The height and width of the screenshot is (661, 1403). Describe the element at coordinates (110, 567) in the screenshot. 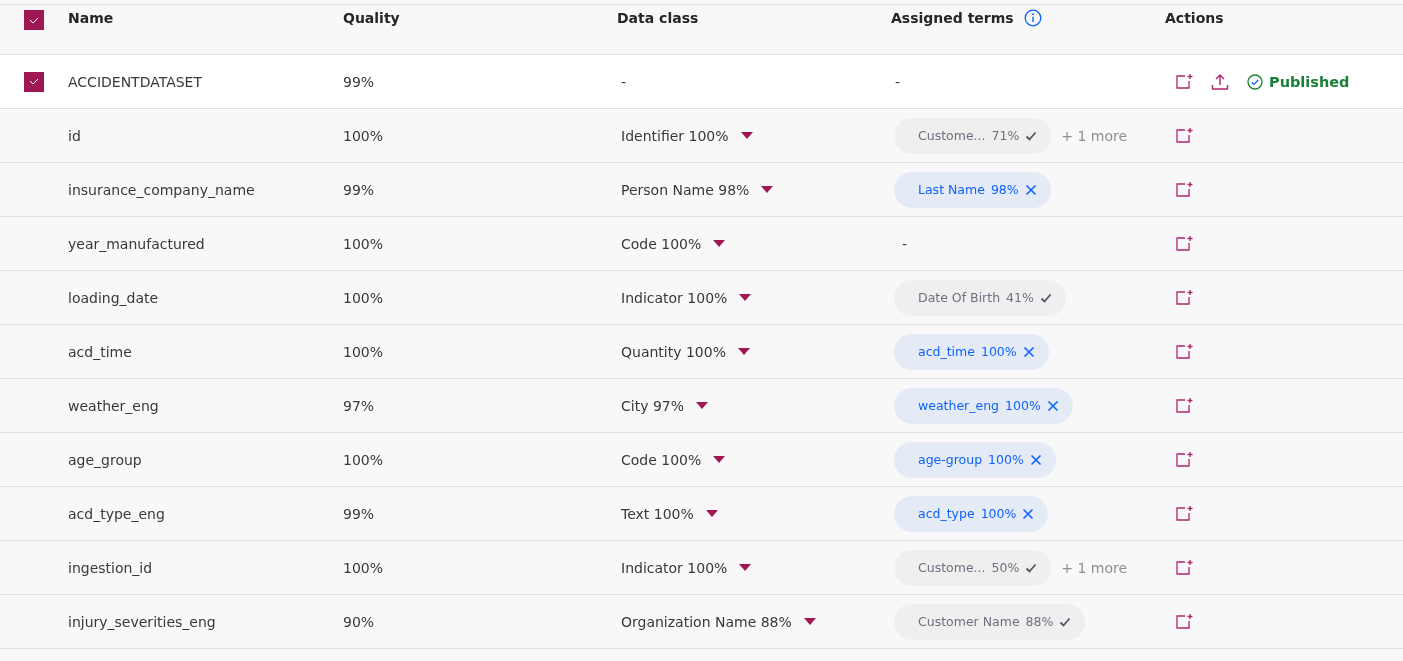

I see `column-name: ingestion_id` at that location.